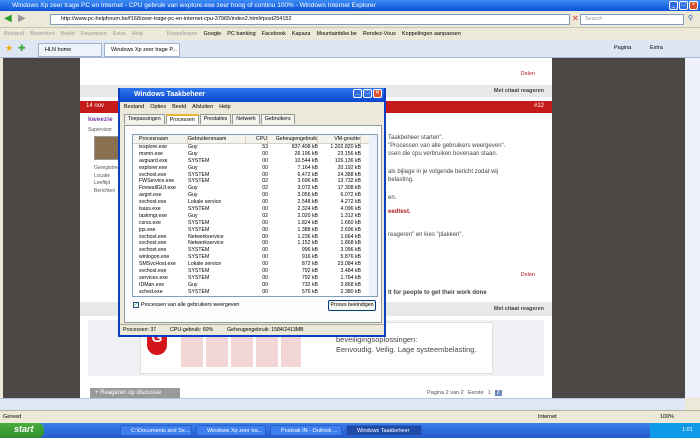 This screenshot has width=700, height=438. Describe the element at coordinates (274, 34) in the screenshot. I see `link-facebook: Facebook` at that location.